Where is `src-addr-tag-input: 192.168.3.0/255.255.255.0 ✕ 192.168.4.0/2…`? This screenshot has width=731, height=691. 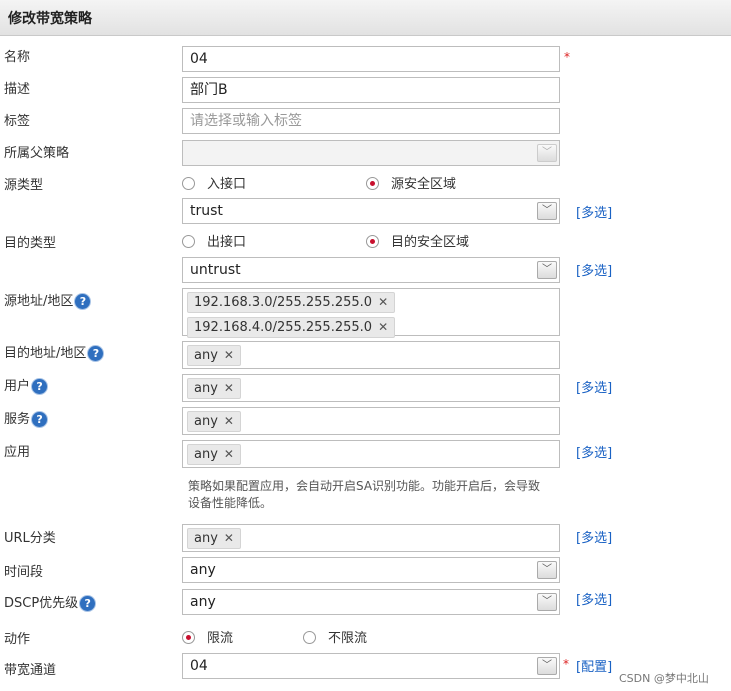 src-addr-tag-input: 192.168.3.0/255.255.255.0 ✕ 192.168.4.0/2… is located at coordinates (371, 313).